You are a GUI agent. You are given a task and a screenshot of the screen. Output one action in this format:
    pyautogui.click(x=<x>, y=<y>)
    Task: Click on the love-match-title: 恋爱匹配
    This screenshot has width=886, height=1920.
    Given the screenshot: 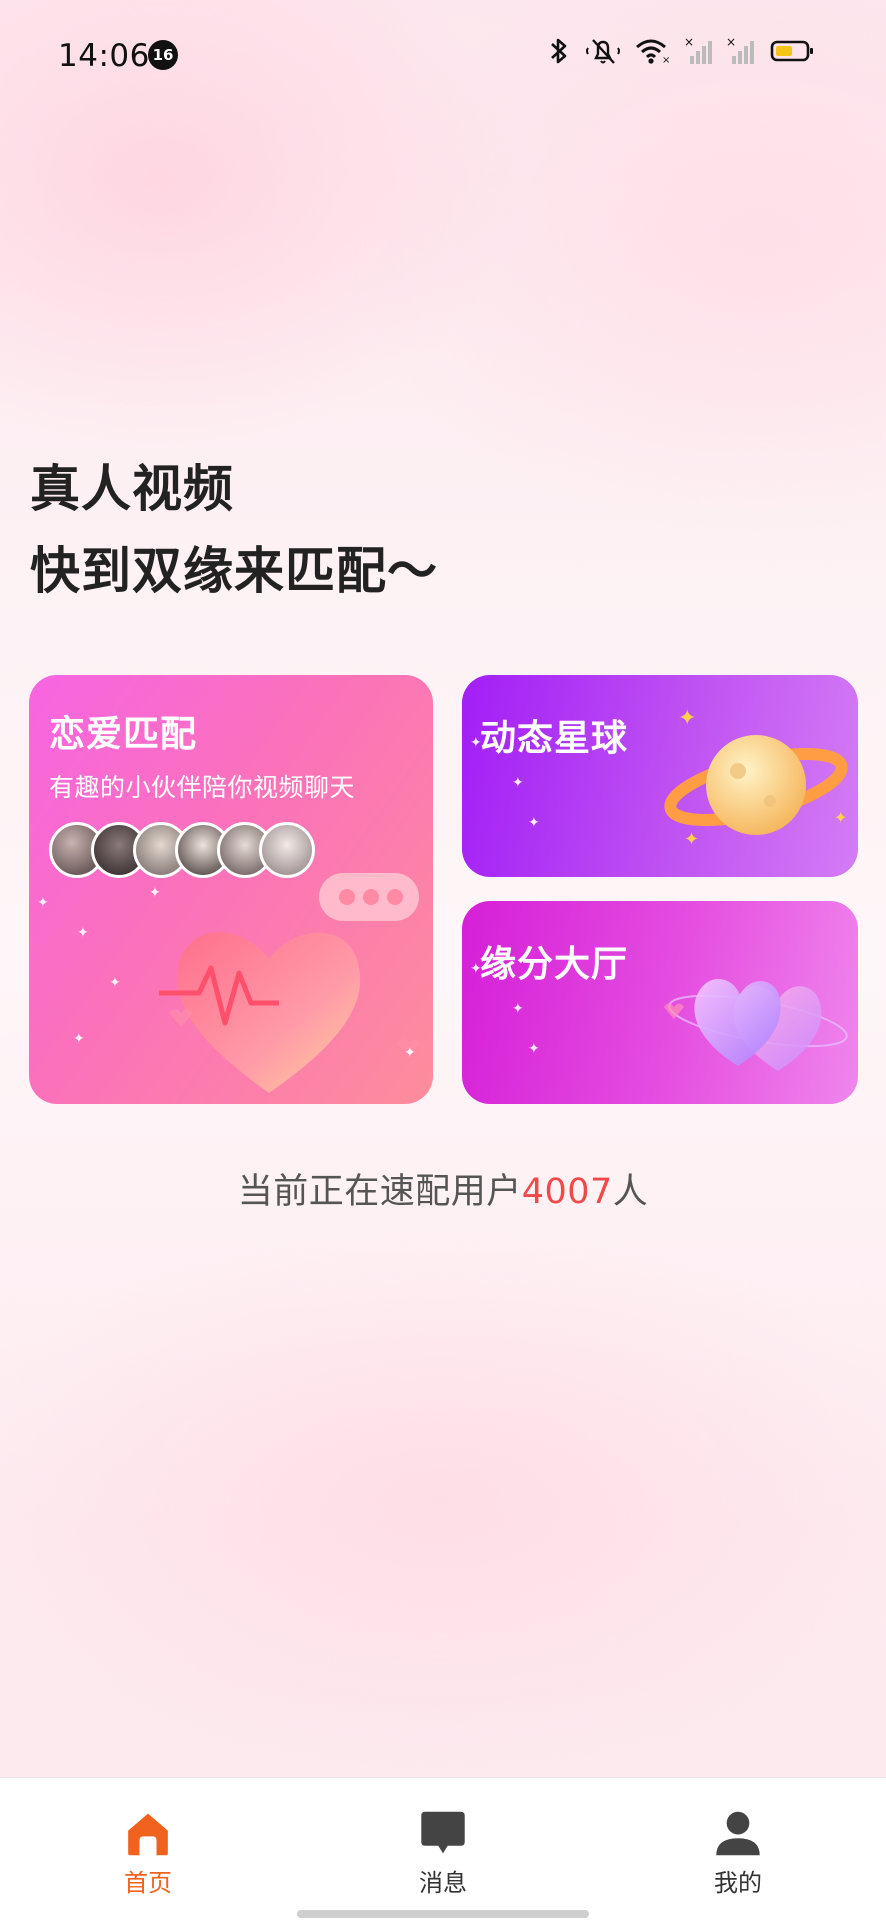 What is the action you would take?
    pyautogui.click(x=123, y=734)
    